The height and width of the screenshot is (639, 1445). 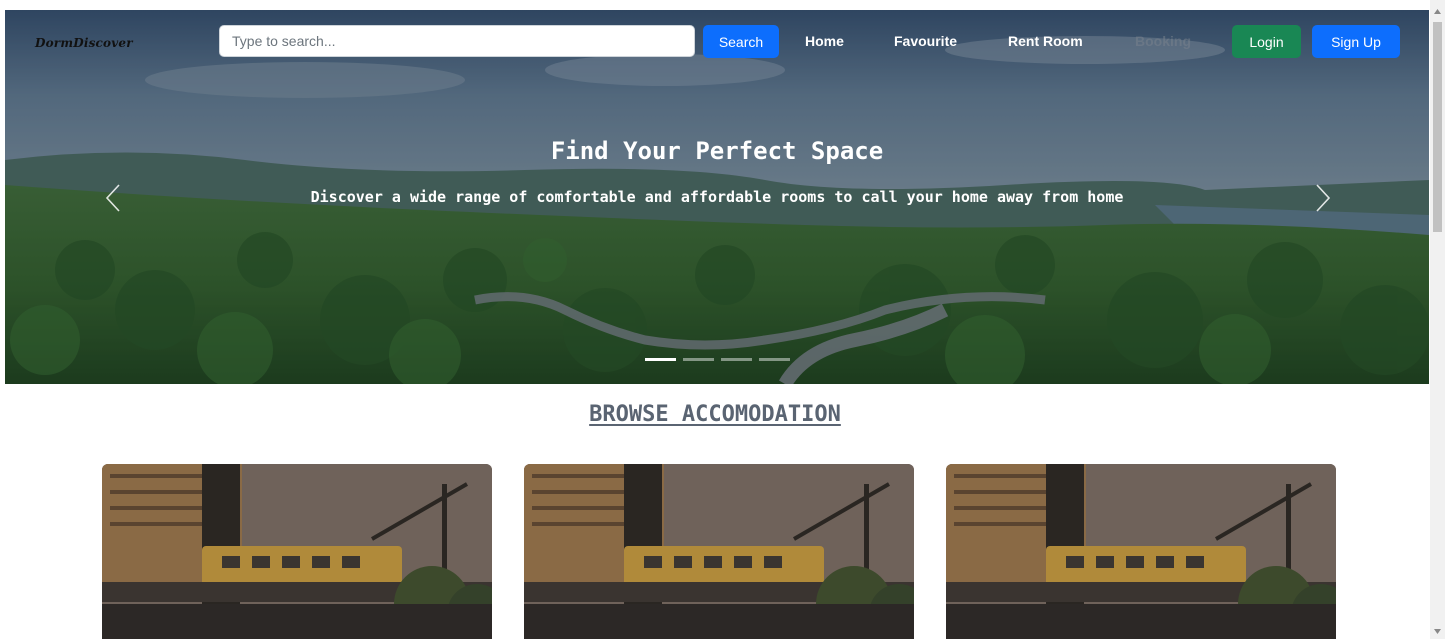 I want to click on page-scrollbar, so click(x=1437, y=319).